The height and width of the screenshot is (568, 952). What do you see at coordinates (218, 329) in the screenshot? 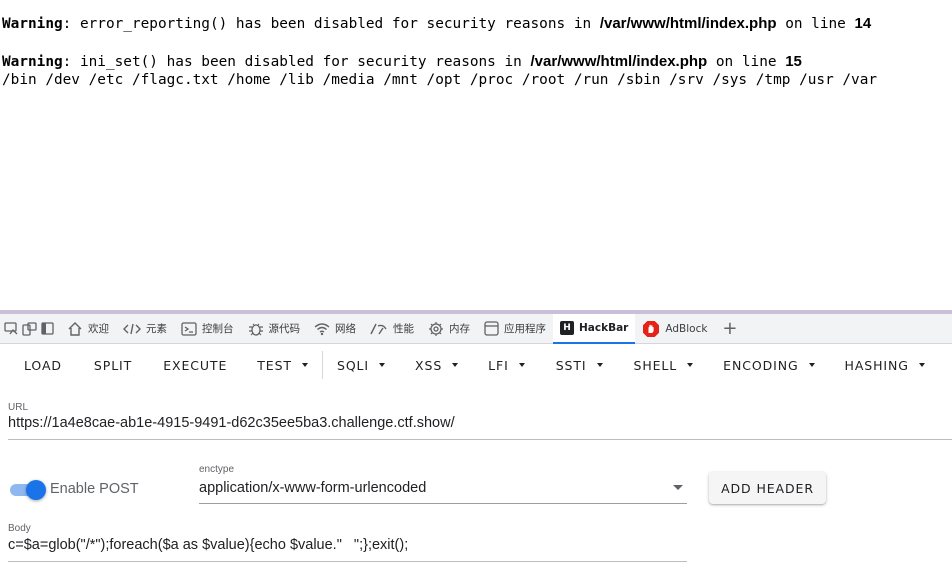
I see `tab-label: 控制台` at bounding box center [218, 329].